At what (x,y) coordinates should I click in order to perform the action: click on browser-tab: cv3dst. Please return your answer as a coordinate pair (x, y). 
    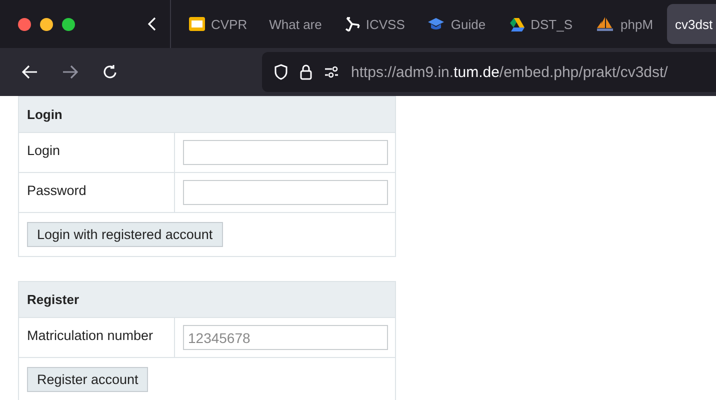
    Looking at the image, I should click on (691, 24).